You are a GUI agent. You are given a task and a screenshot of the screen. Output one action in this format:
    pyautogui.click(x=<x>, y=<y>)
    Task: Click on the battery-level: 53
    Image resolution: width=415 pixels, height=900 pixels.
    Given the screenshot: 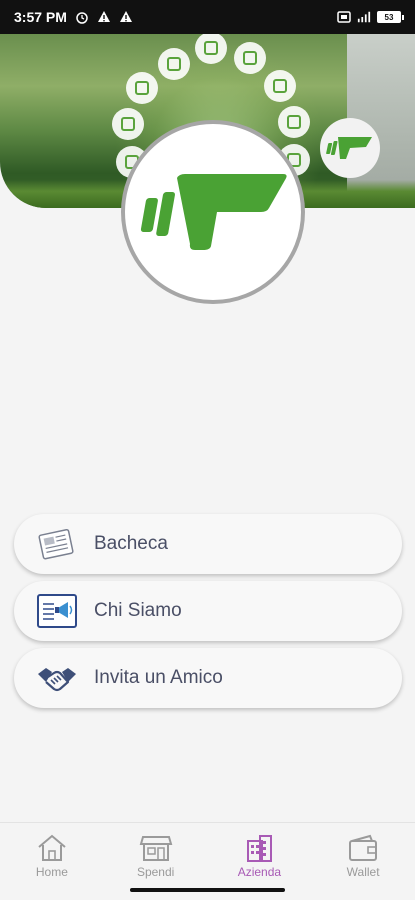 What is the action you would take?
    pyautogui.click(x=389, y=17)
    